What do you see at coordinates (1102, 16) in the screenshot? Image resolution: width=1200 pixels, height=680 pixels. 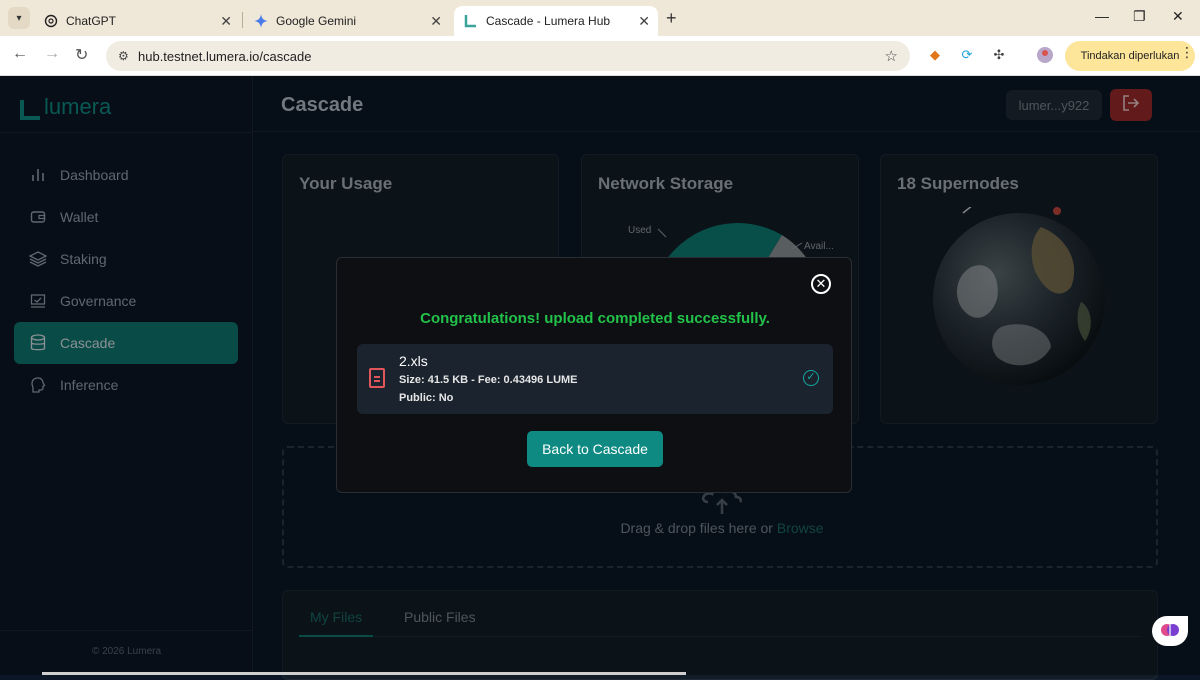 I see `minimize-icon: —` at bounding box center [1102, 16].